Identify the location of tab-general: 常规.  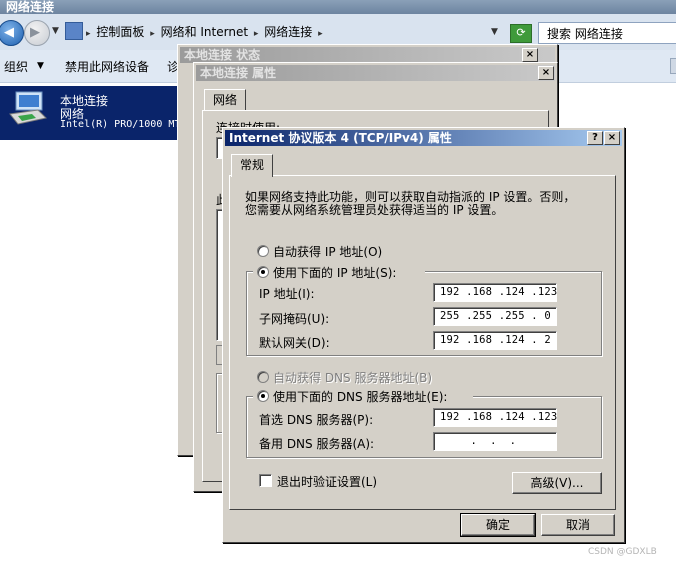
(252, 165).